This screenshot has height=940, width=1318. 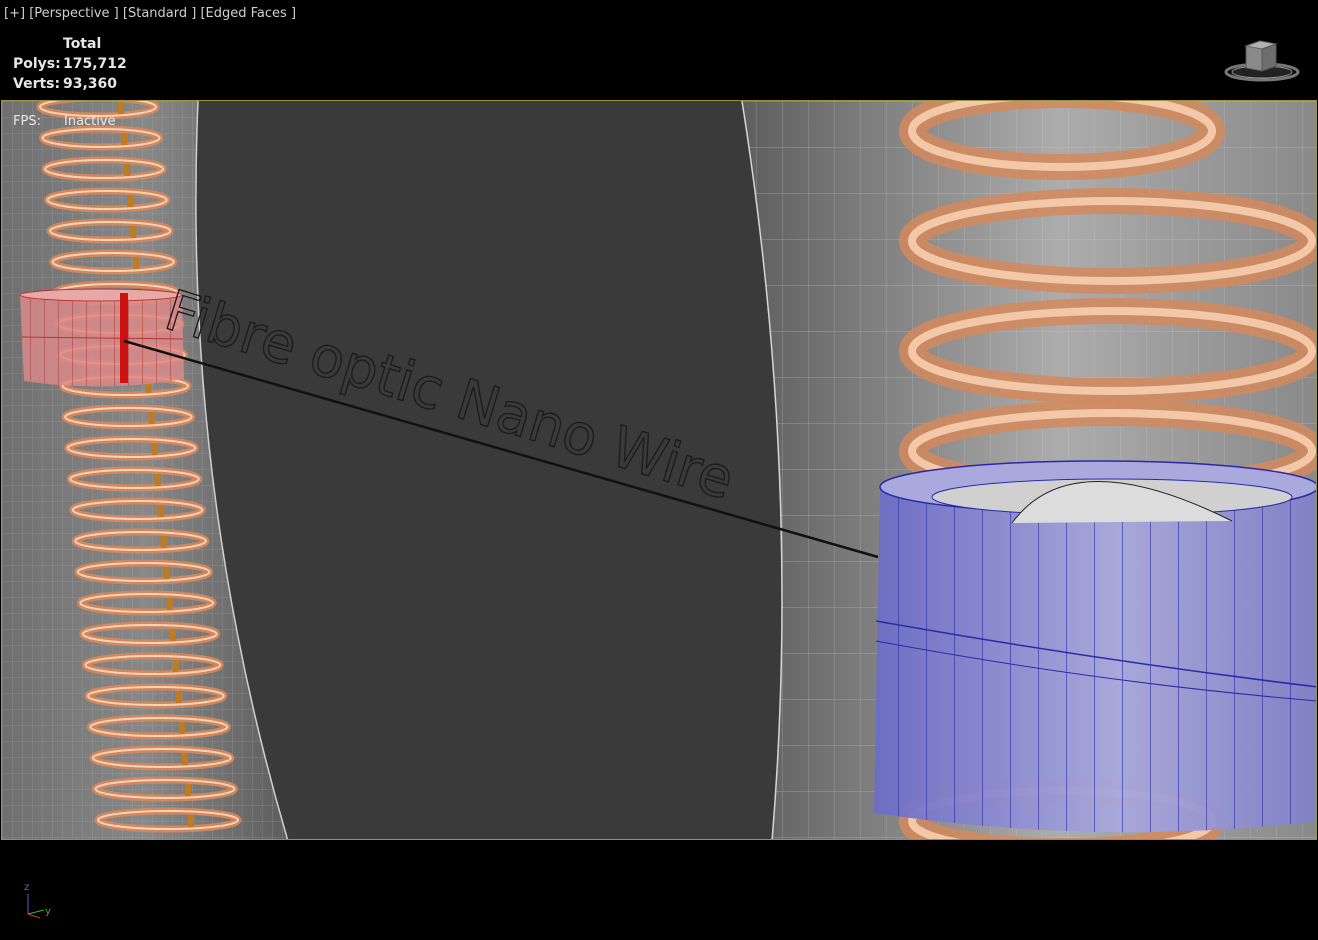 What do you see at coordinates (90, 84) in the screenshot?
I see `verts-value: 93,360` at bounding box center [90, 84].